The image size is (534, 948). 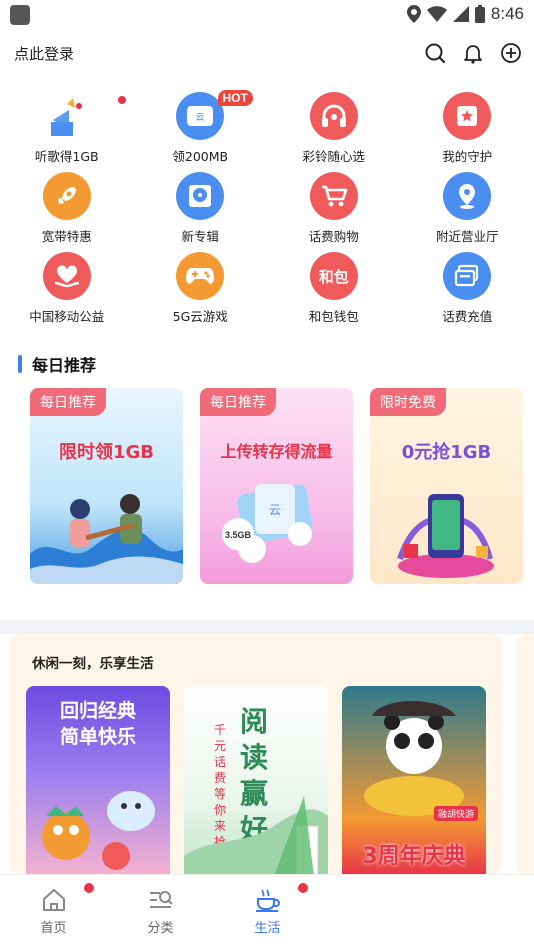 I want to click on grid-item-guardian: 我的守护, so click(x=467, y=128).